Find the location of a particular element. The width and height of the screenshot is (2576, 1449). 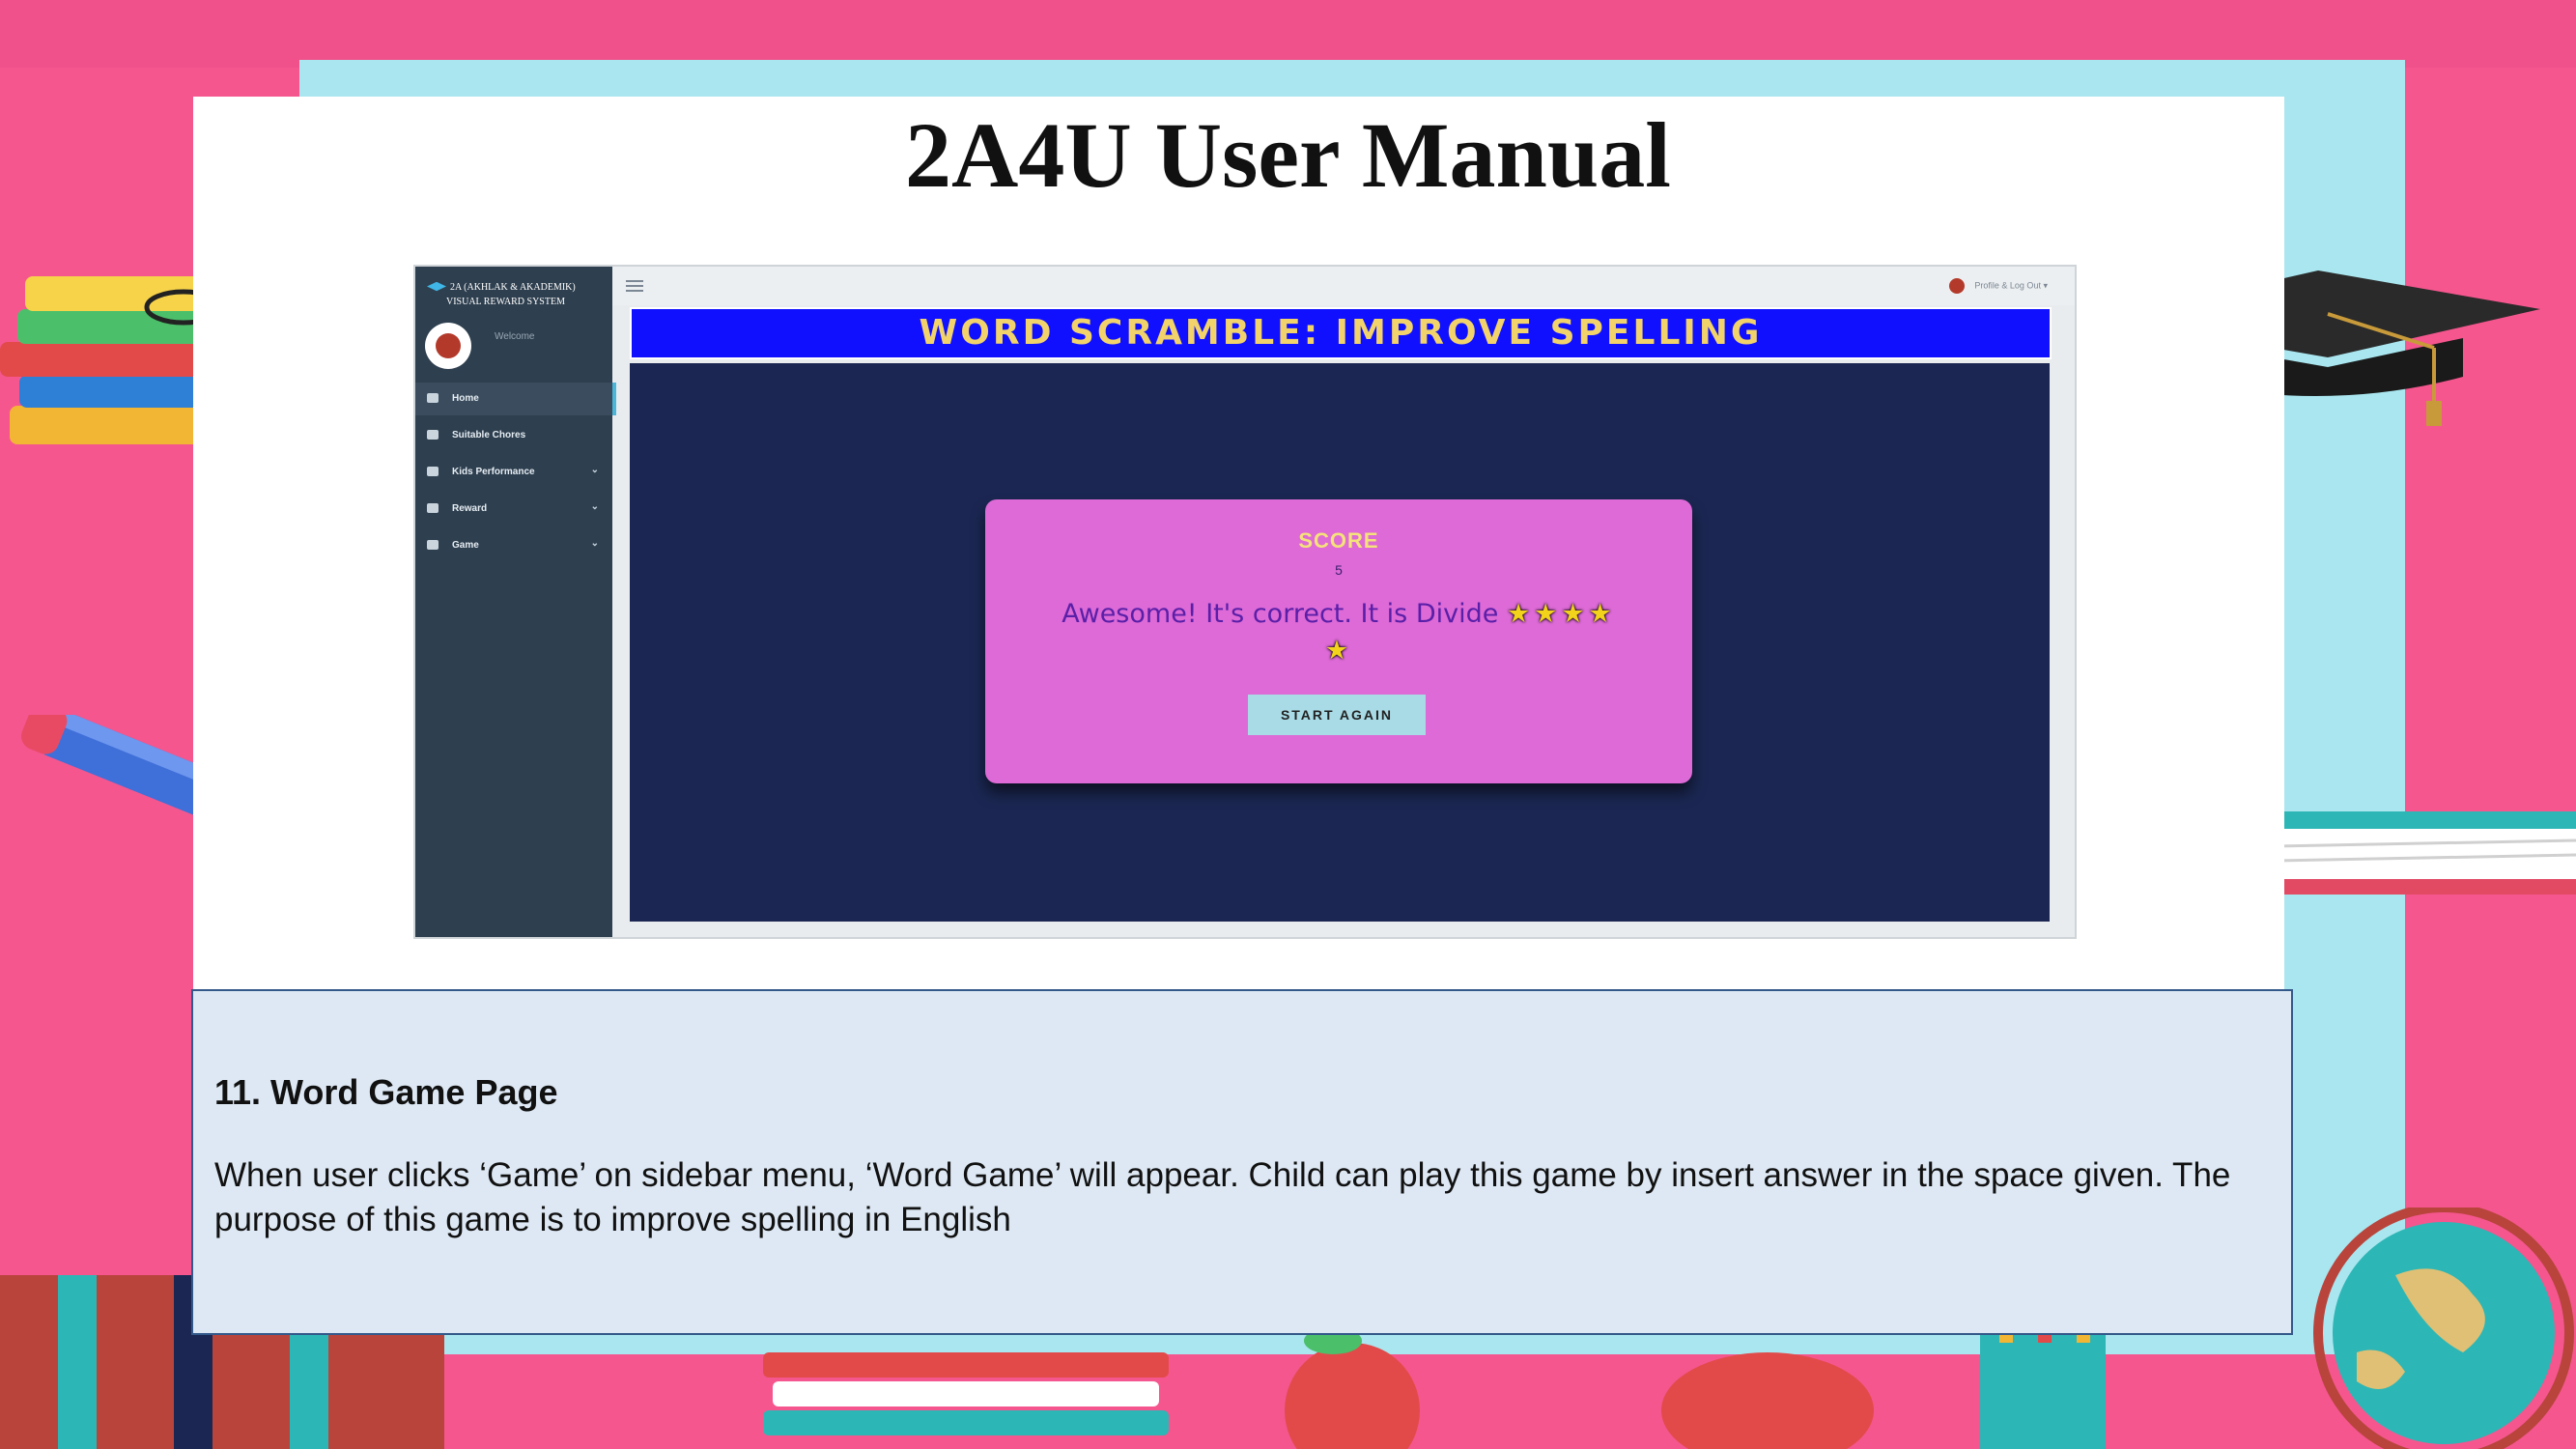

caret-down-icon: ▾ is located at coordinates (2045, 285).